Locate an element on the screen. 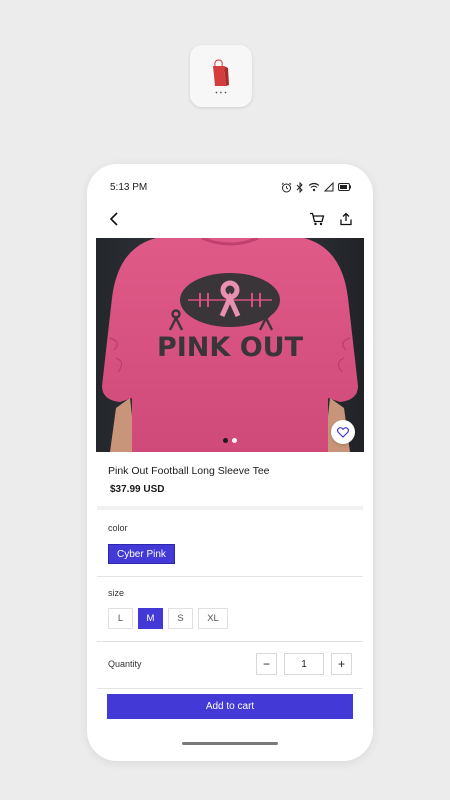 This screenshot has width=450, height=800. battery-icon is located at coordinates (344, 187).